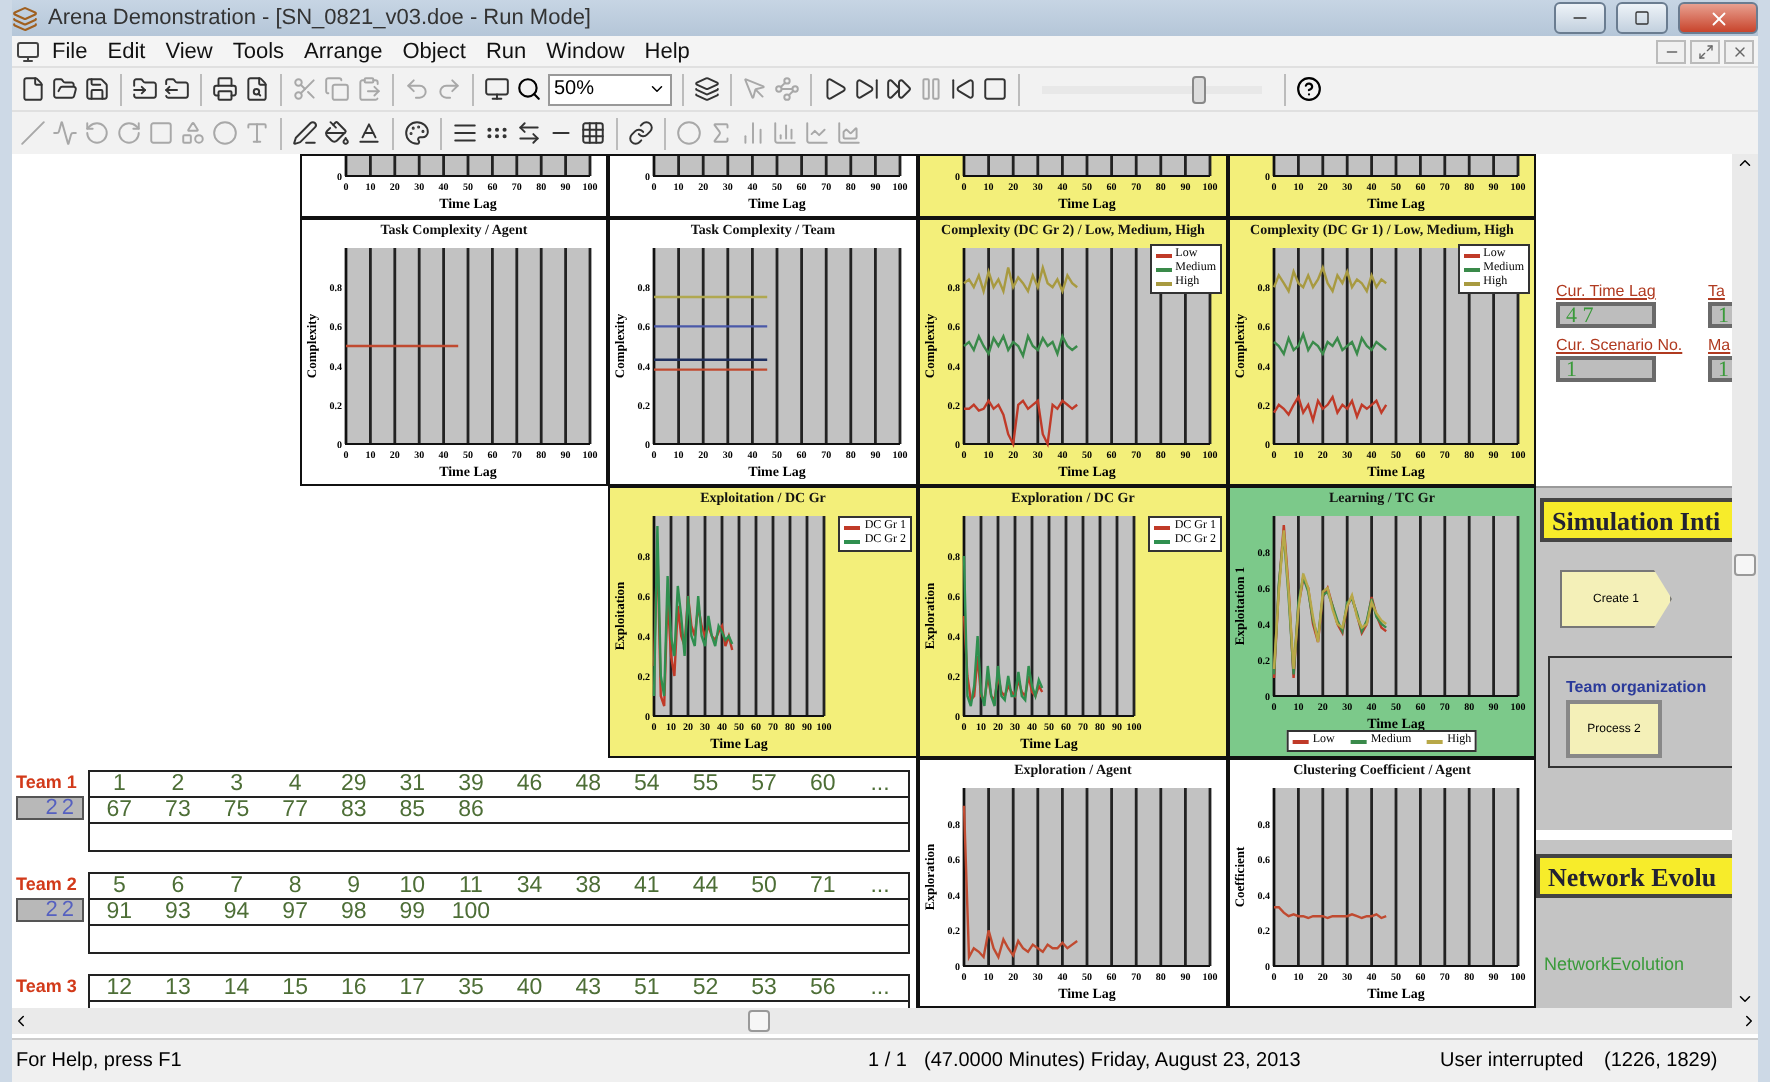  Describe the element at coordinates (354, 886) in the screenshot. I see `member-number: 9` at that location.